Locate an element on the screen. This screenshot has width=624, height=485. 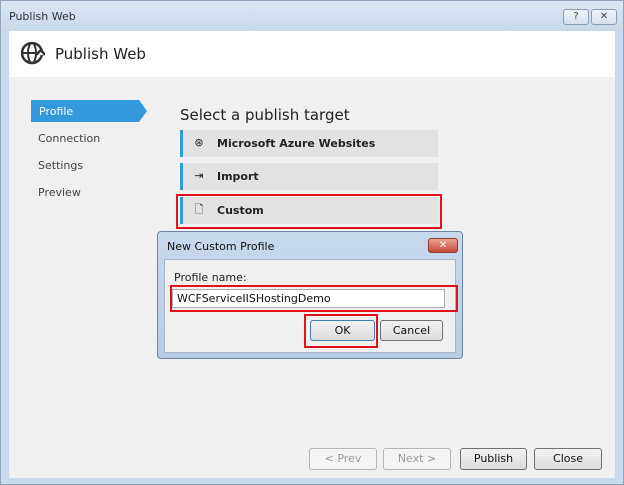
target-azure: ⊛ Microsoft Azure Websites is located at coordinates (309, 143).